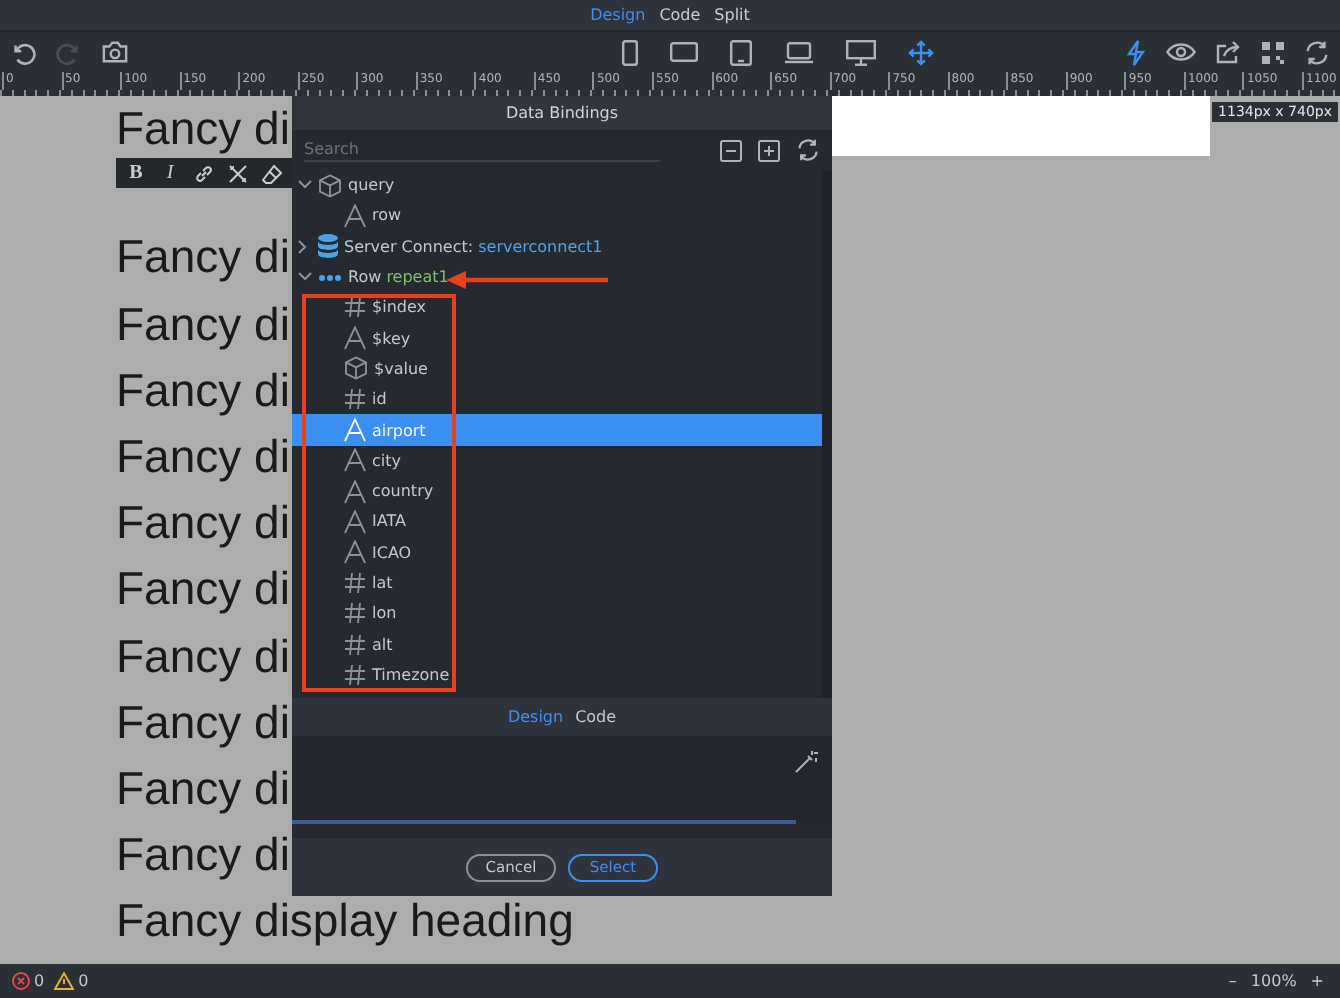 This screenshot has width=1340, height=998. I want to click on mode-tab: Code, so click(680, 15).